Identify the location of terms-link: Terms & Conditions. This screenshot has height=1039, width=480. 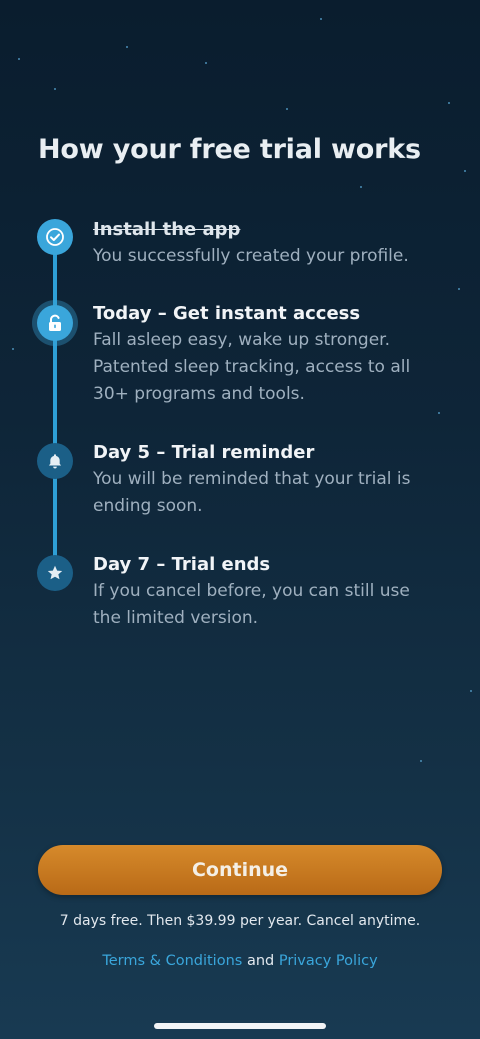
(172, 961).